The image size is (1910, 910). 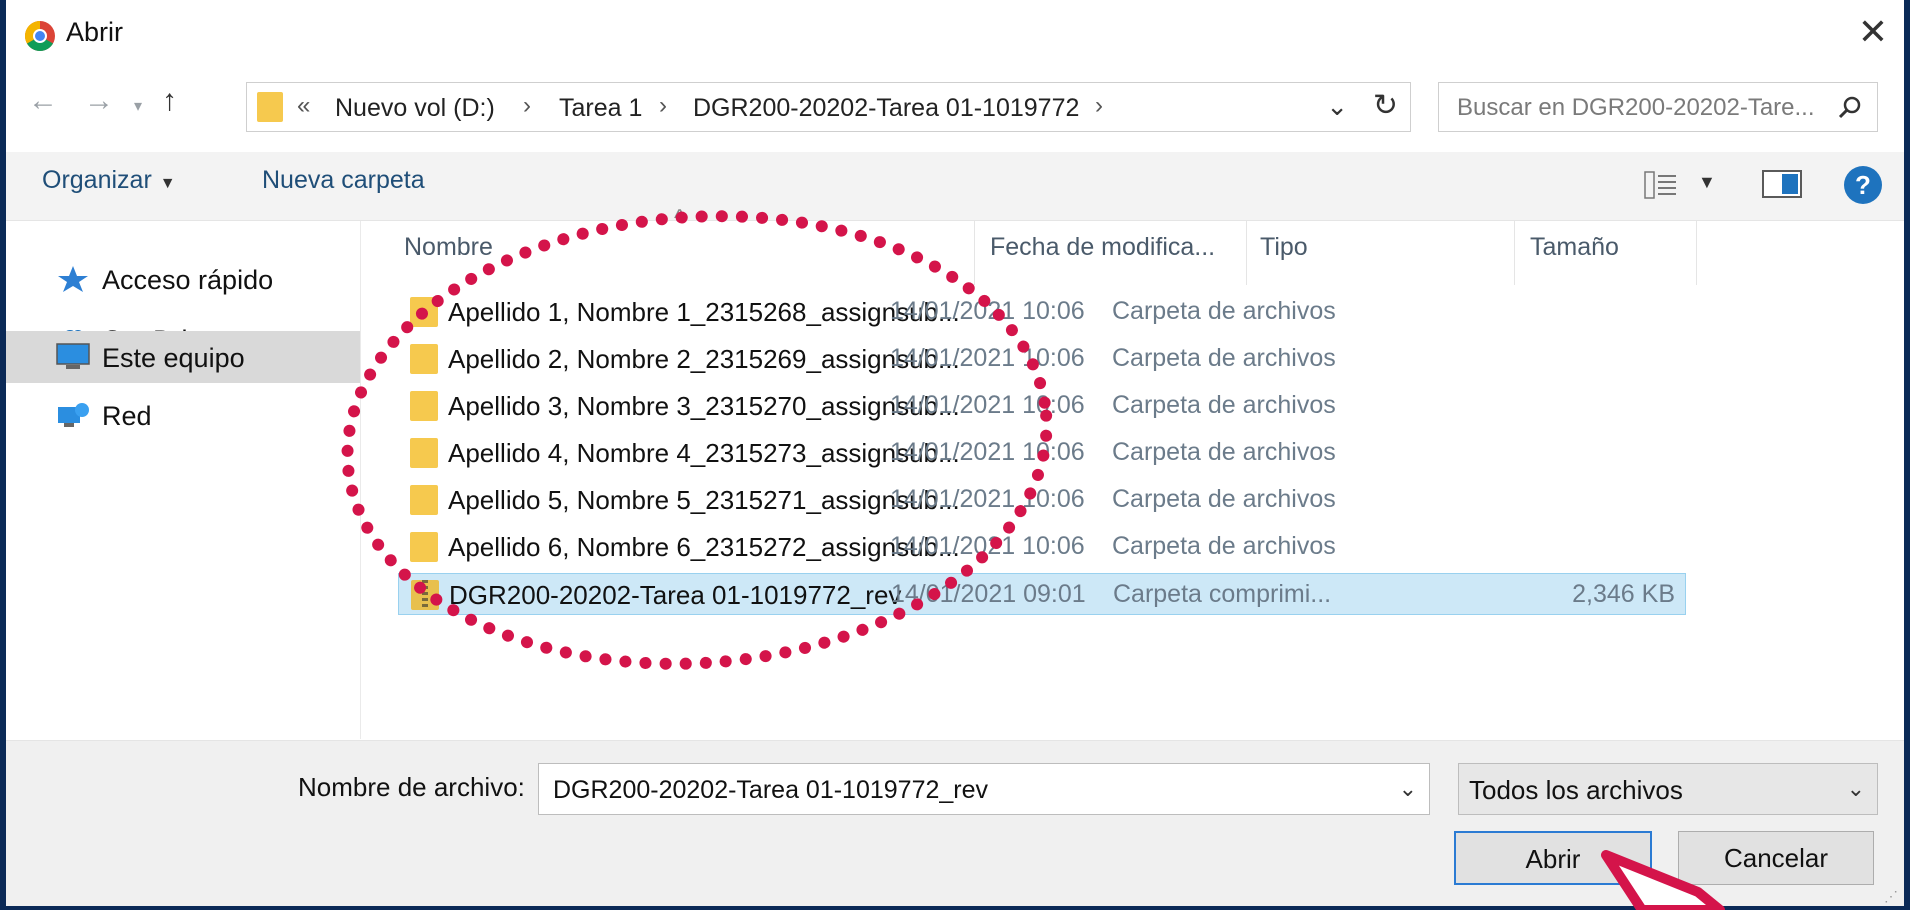 What do you see at coordinates (188, 280) in the screenshot?
I see `sidebar-item-label: Acceso rápido` at bounding box center [188, 280].